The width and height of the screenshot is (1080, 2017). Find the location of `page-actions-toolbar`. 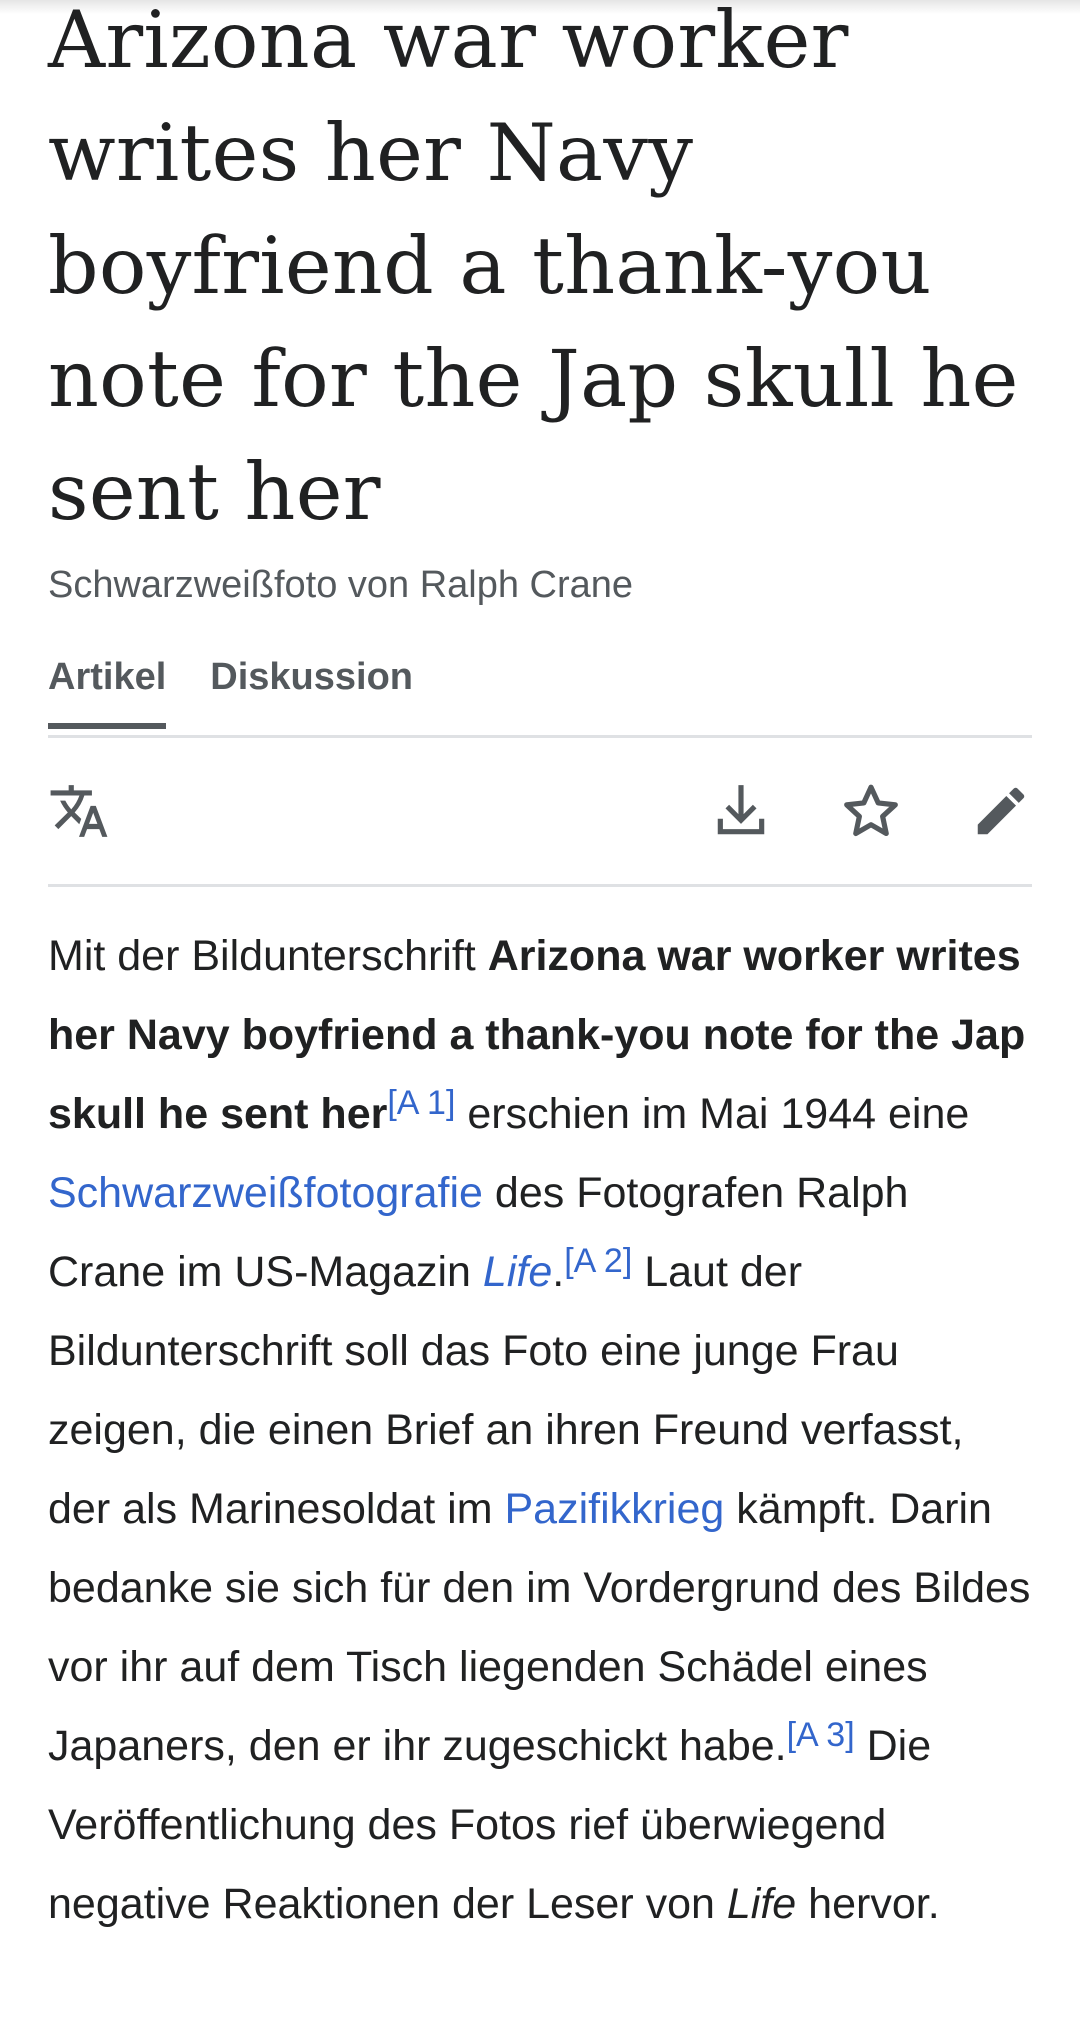

page-actions-toolbar is located at coordinates (540, 812).